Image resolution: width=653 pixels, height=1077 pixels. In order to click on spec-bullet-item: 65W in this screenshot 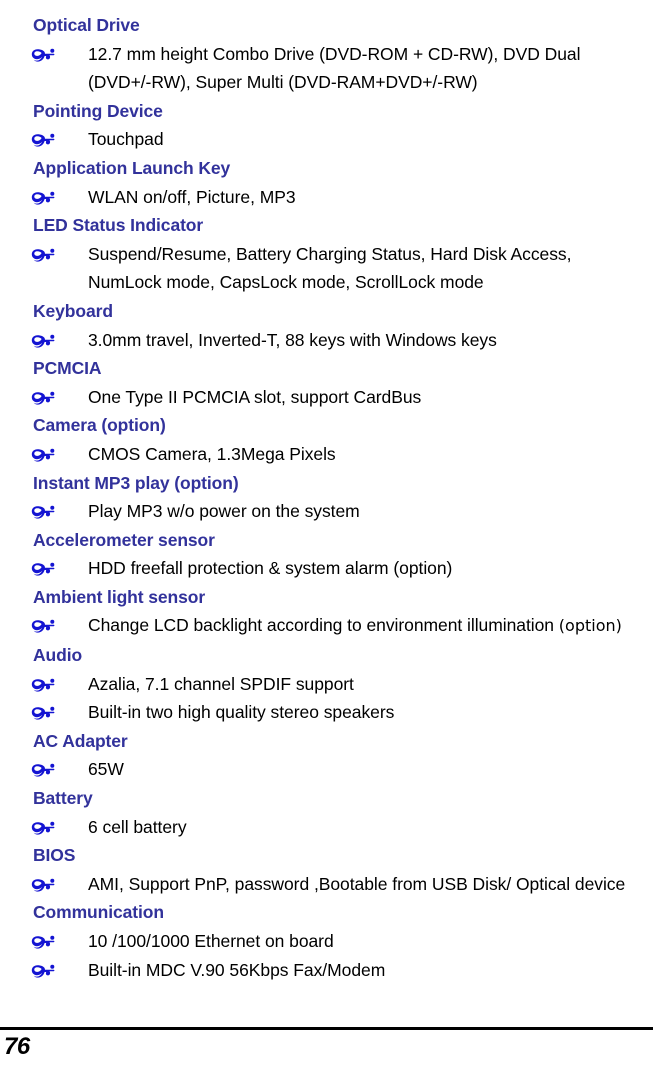, I will do `click(326, 769)`.